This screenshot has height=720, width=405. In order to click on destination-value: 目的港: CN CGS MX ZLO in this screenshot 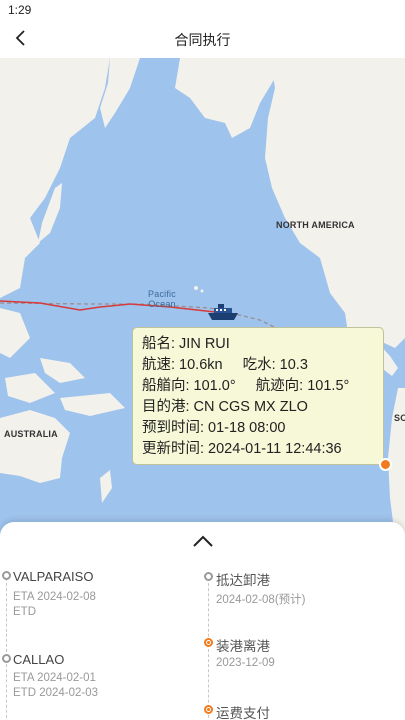, I will do `click(225, 407)`.